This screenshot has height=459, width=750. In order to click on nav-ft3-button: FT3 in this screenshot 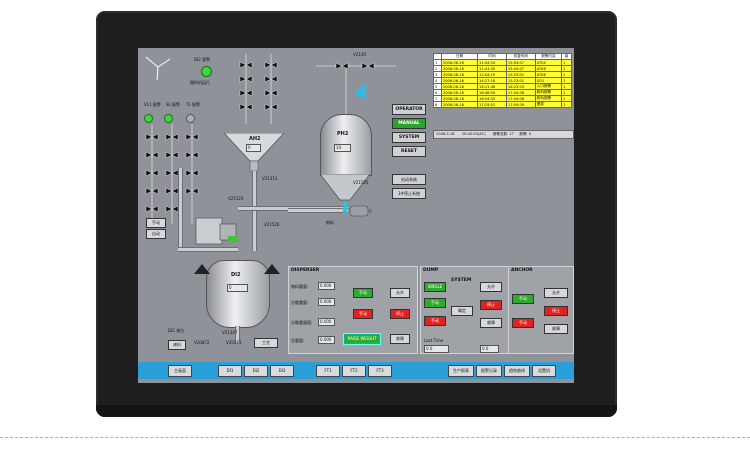, I will do `click(380, 371)`.